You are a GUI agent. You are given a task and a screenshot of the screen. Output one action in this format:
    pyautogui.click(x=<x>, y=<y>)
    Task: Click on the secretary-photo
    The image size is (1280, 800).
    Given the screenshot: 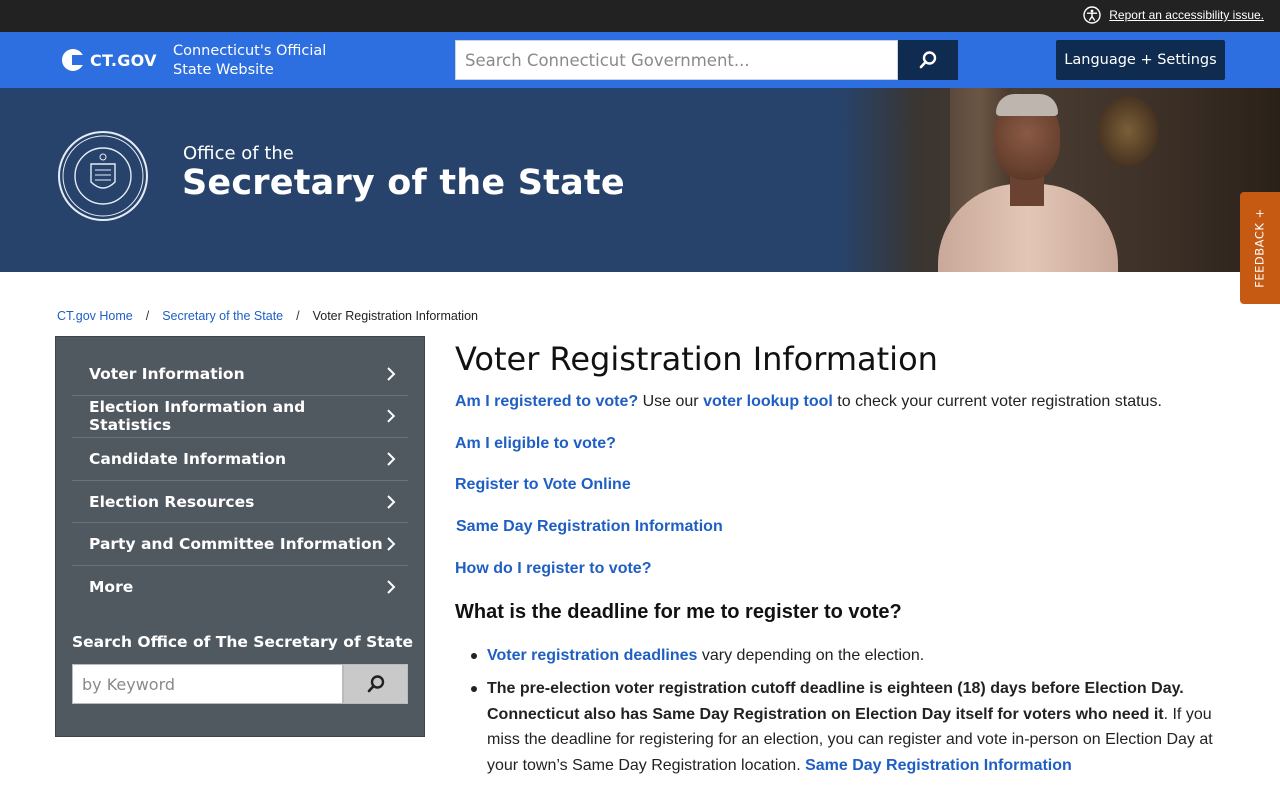 What is the action you would take?
    pyautogui.click(x=1060, y=180)
    